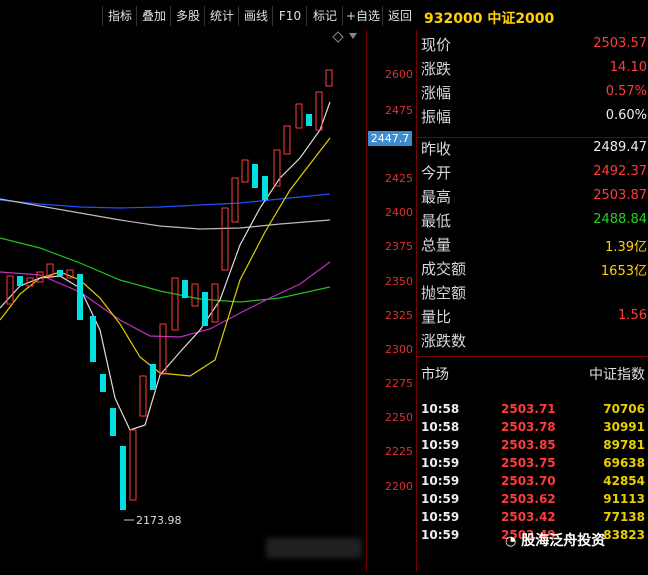 The image size is (648, 575). What do you see at coordinates (534, 198) in the screenshot?
I see `quote-row: 最高 2503.87` at bounding box center [534, 198].